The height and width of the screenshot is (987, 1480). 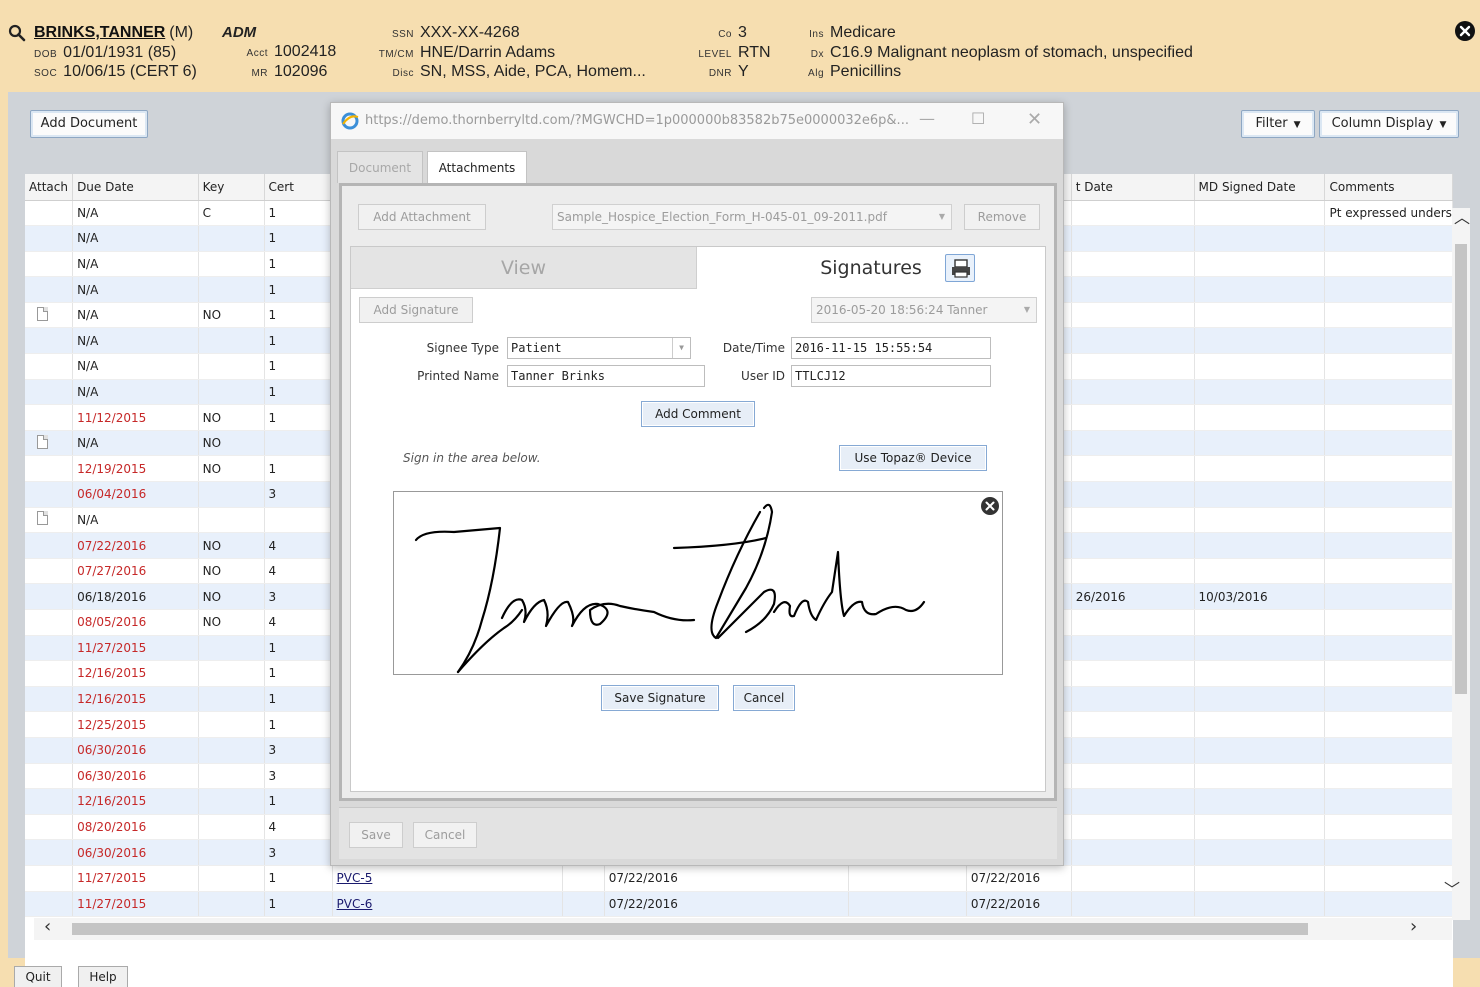 What do you see at coordinates (49, 187) in the screenshot?
I see `col-header-attach: Attach` at bounding box center [49, 187].